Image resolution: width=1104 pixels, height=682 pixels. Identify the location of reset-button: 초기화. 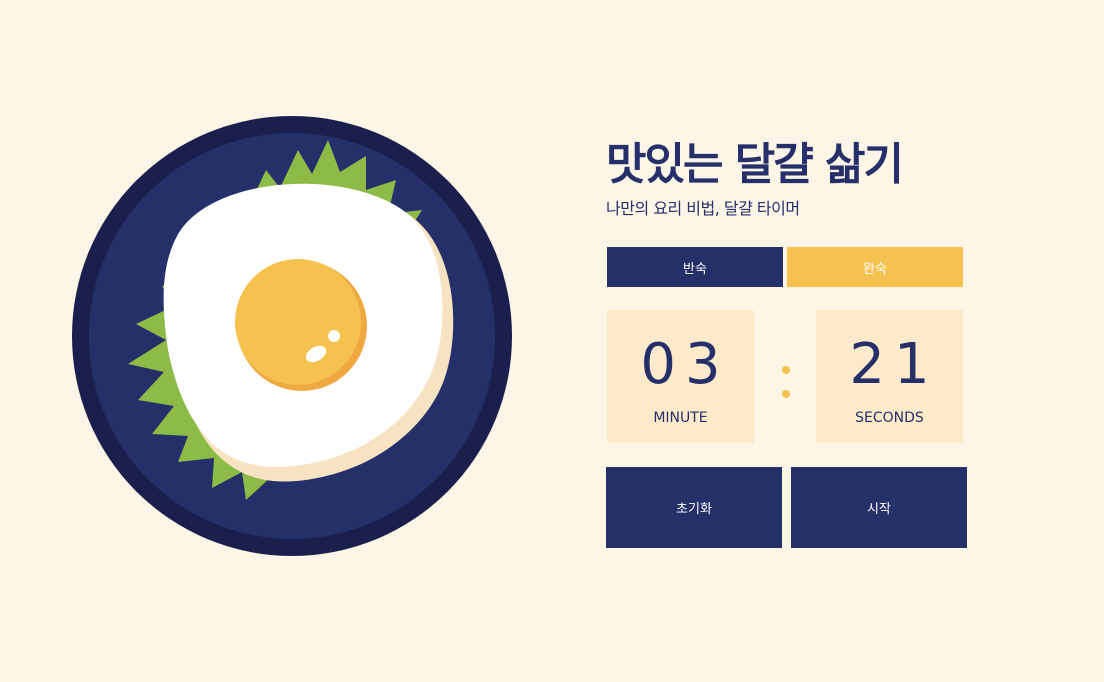
(694, 507).